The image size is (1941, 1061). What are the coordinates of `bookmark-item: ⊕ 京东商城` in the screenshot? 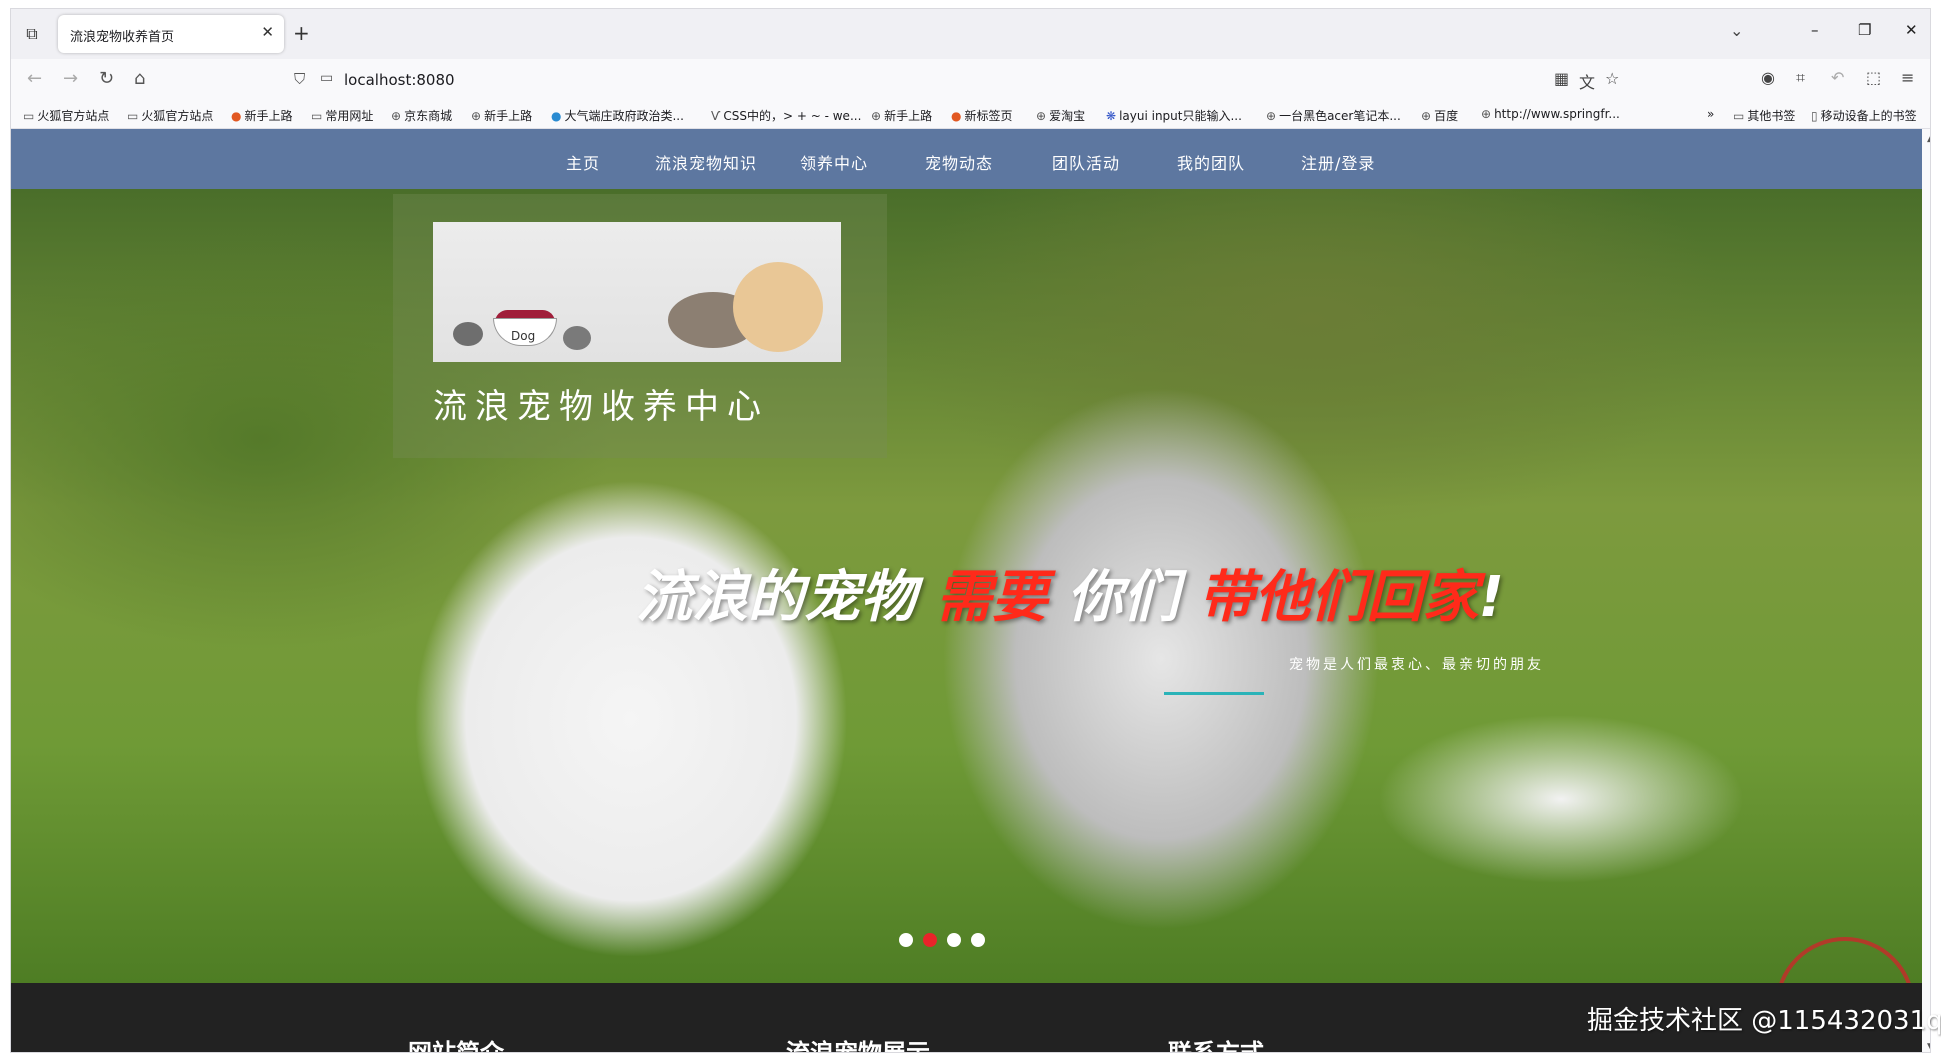 It's located at (421, 115).